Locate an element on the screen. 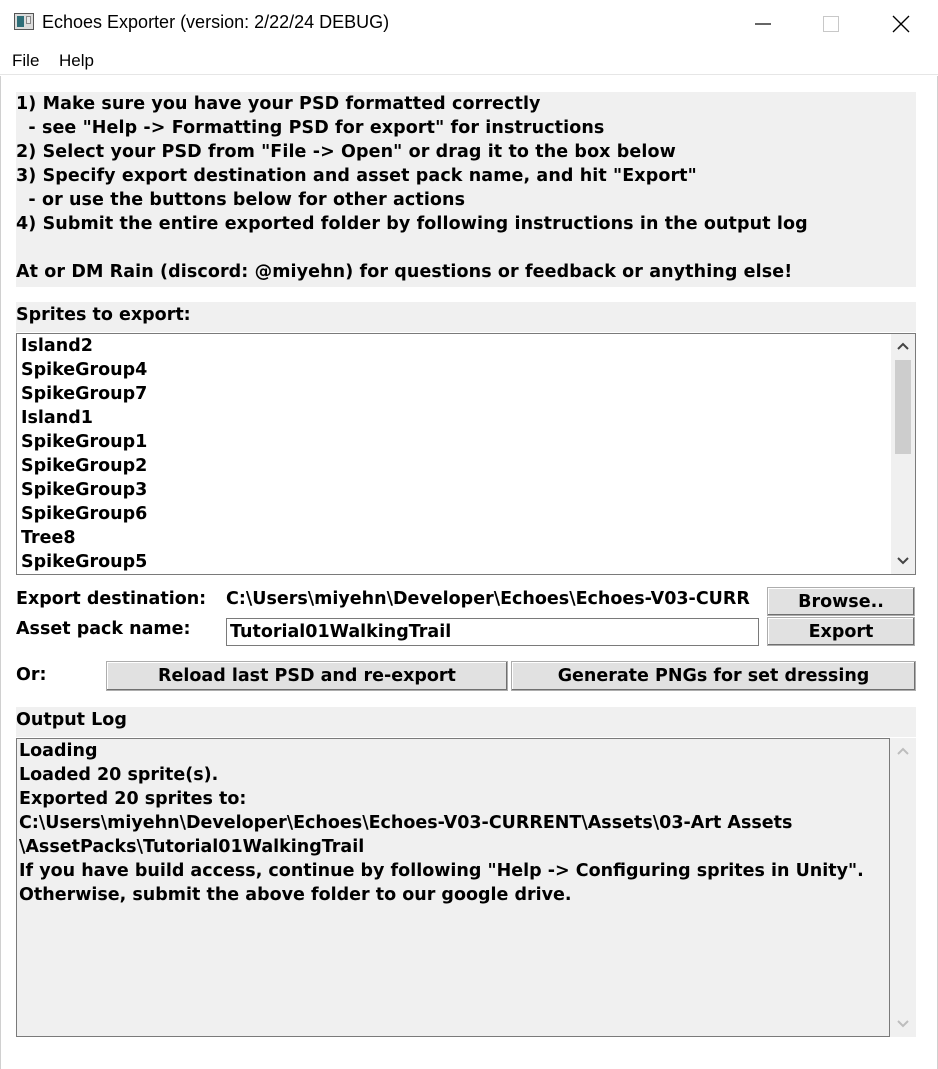  maximize-icon is located at coordinates (831, 23).